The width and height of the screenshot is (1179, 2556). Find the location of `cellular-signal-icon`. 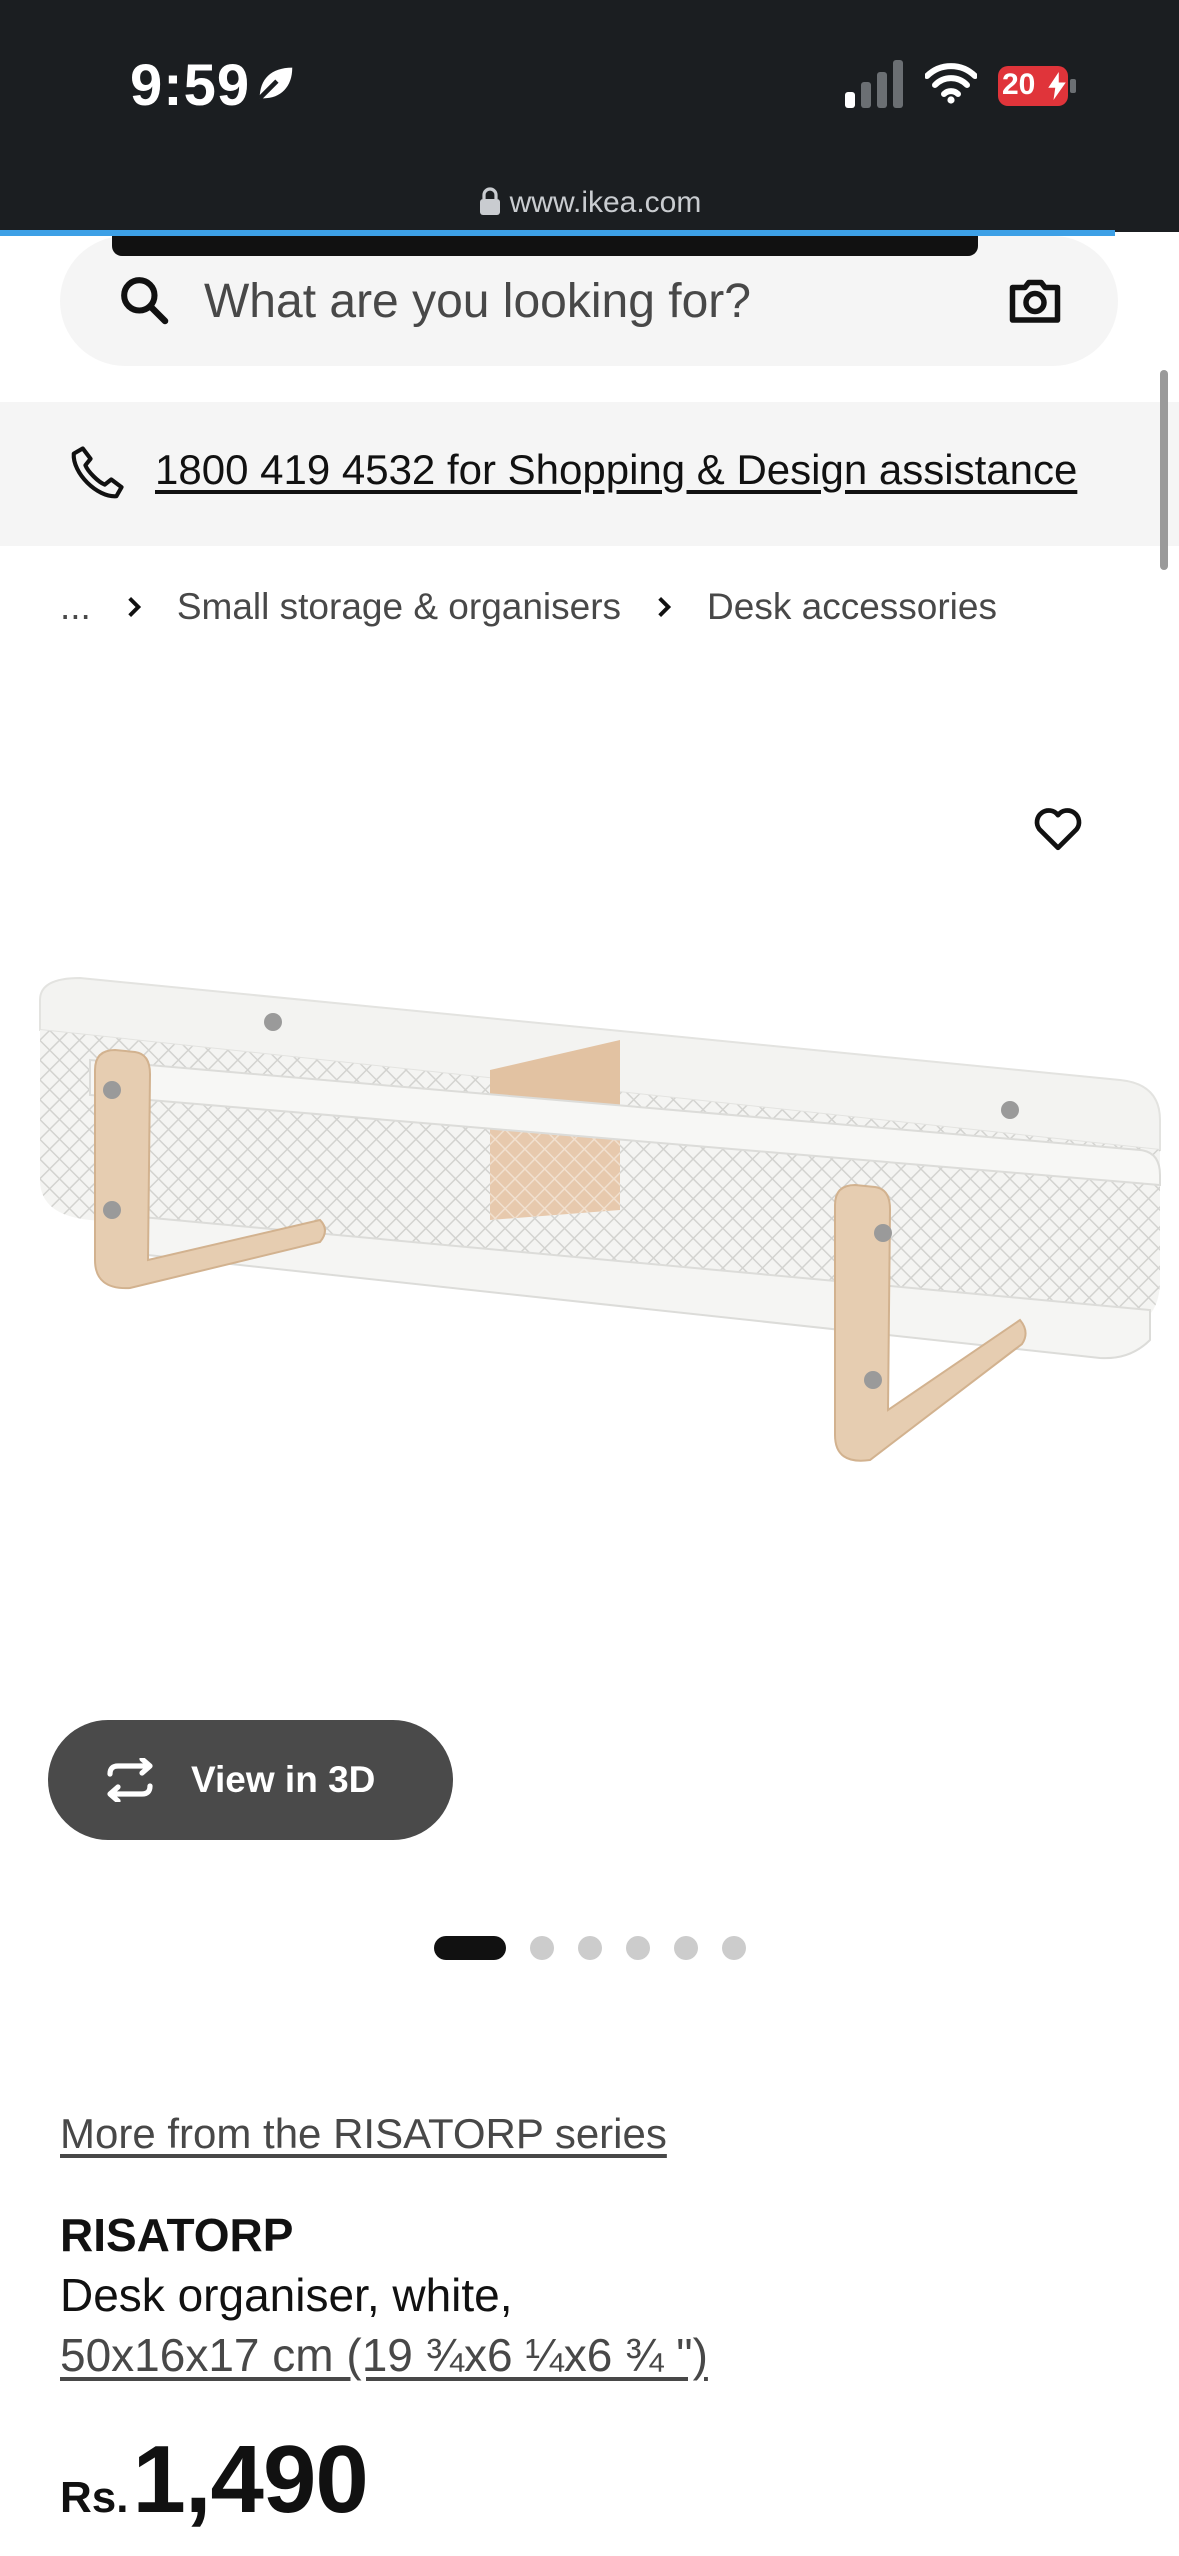

cellular-signal-icon is located at coordinates (874, 84).